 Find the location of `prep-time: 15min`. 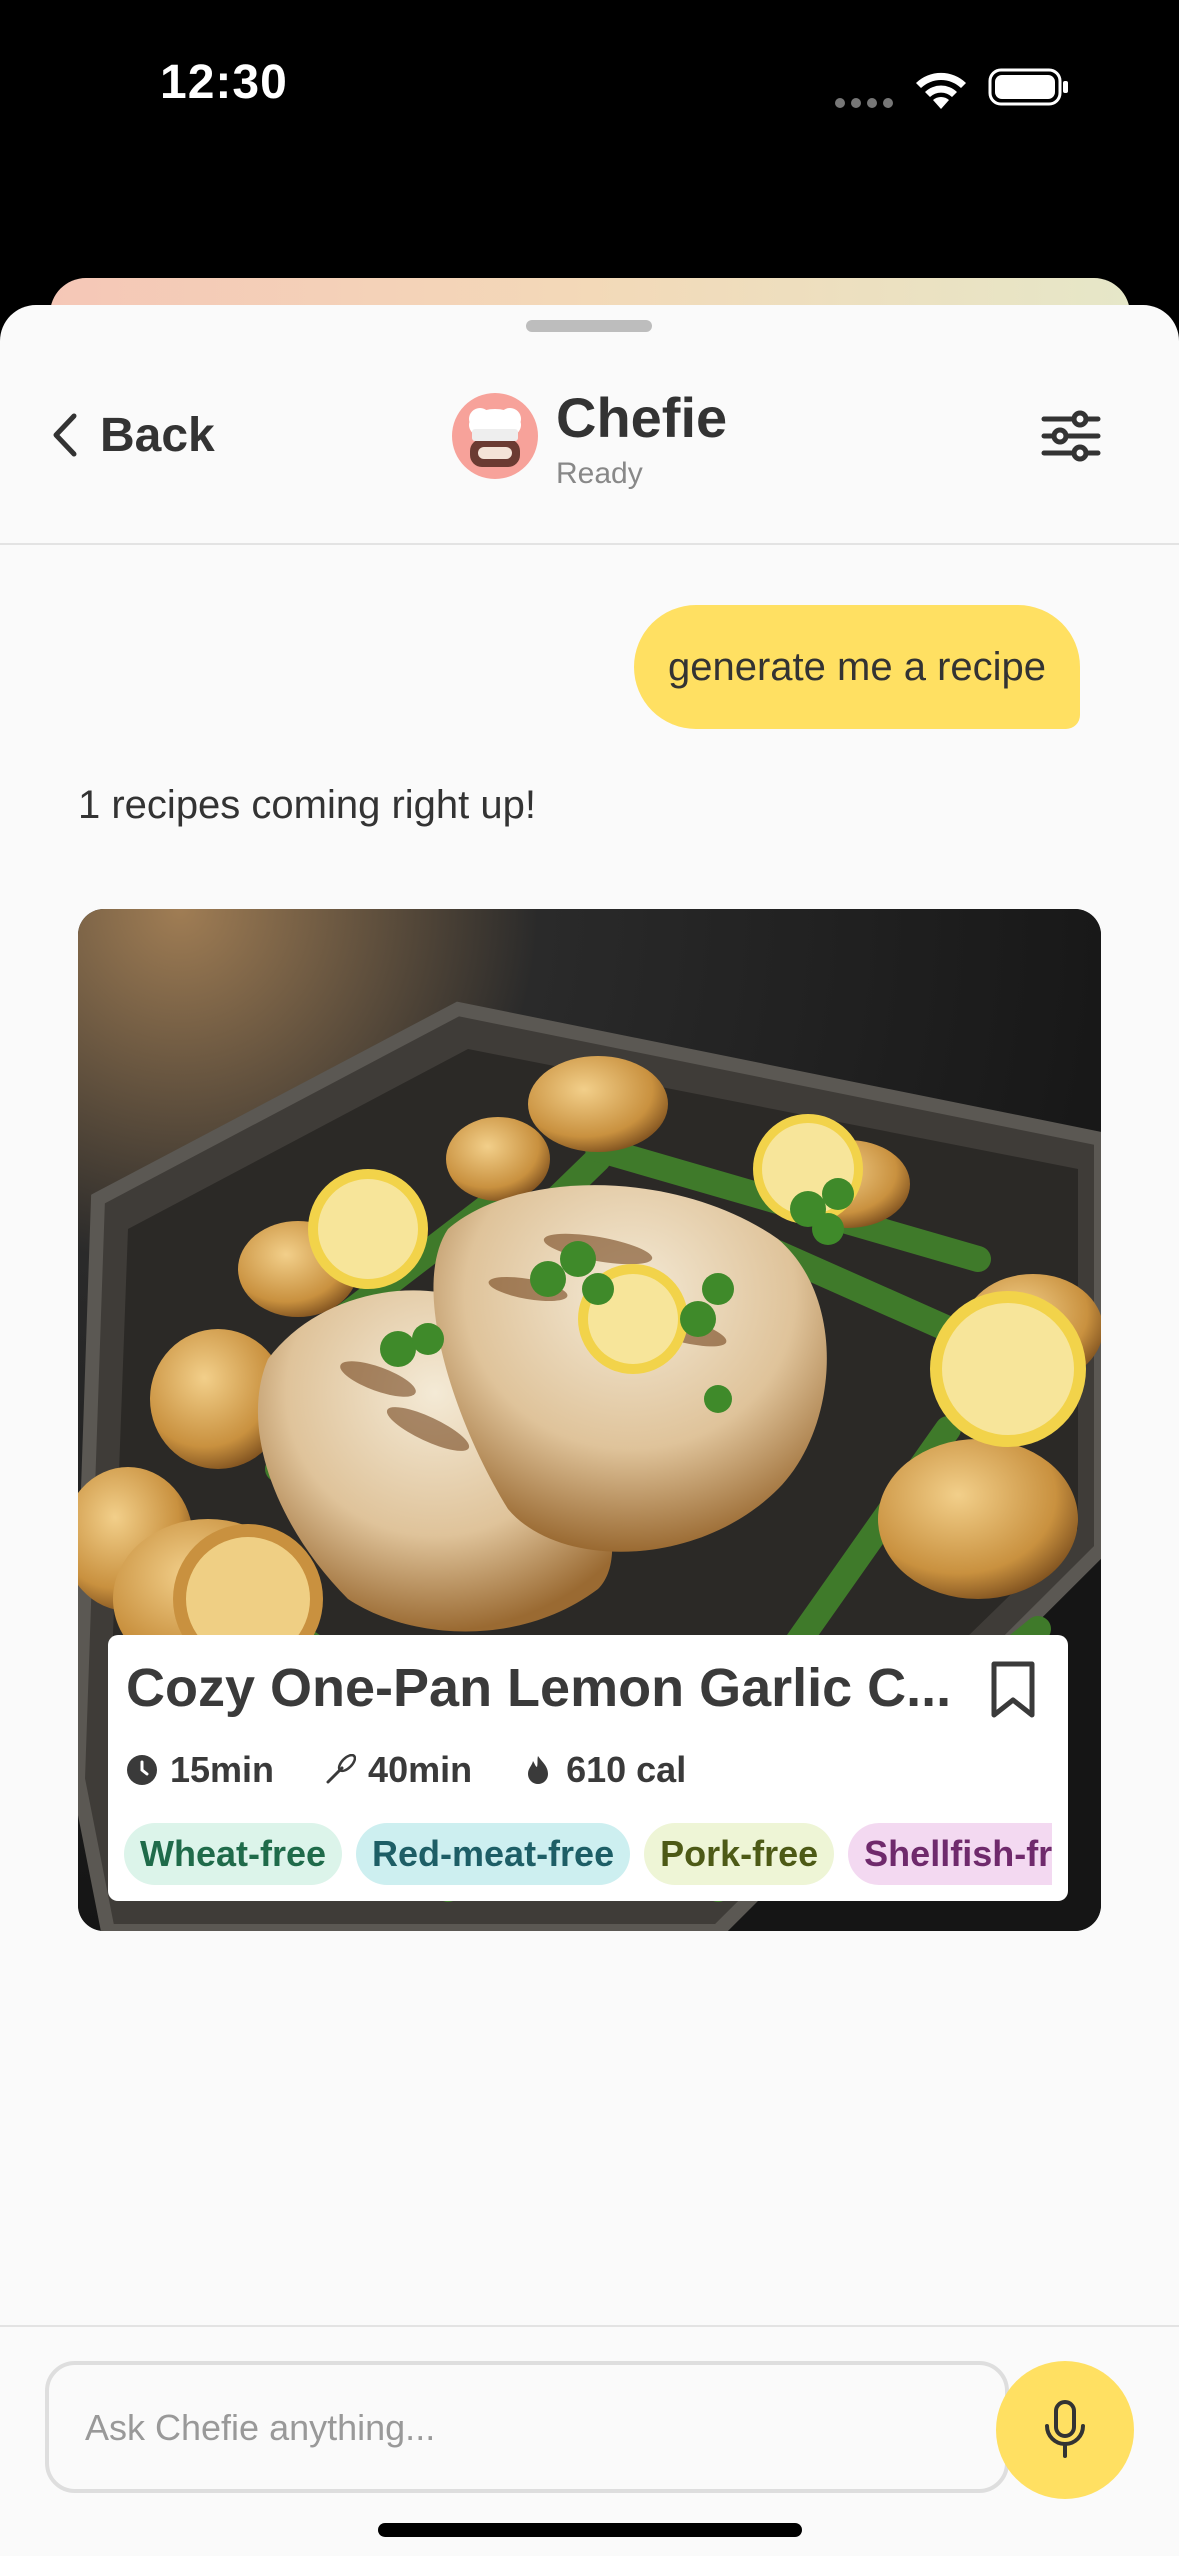

prep-time: 15min is located at coordinates (200, 1770).